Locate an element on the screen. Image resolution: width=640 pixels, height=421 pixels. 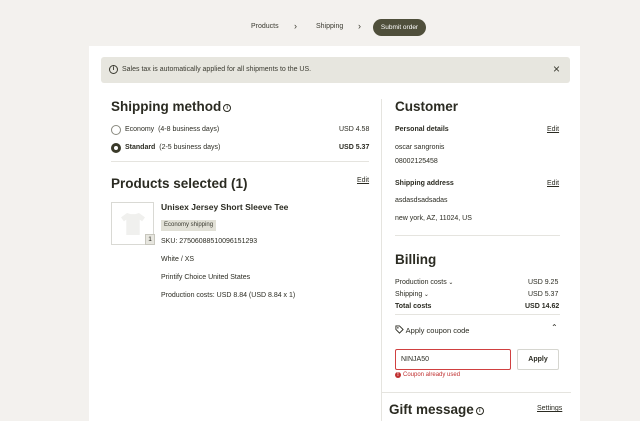
products-selected-title: Products selected (1) is located at coordinates (179, 183).